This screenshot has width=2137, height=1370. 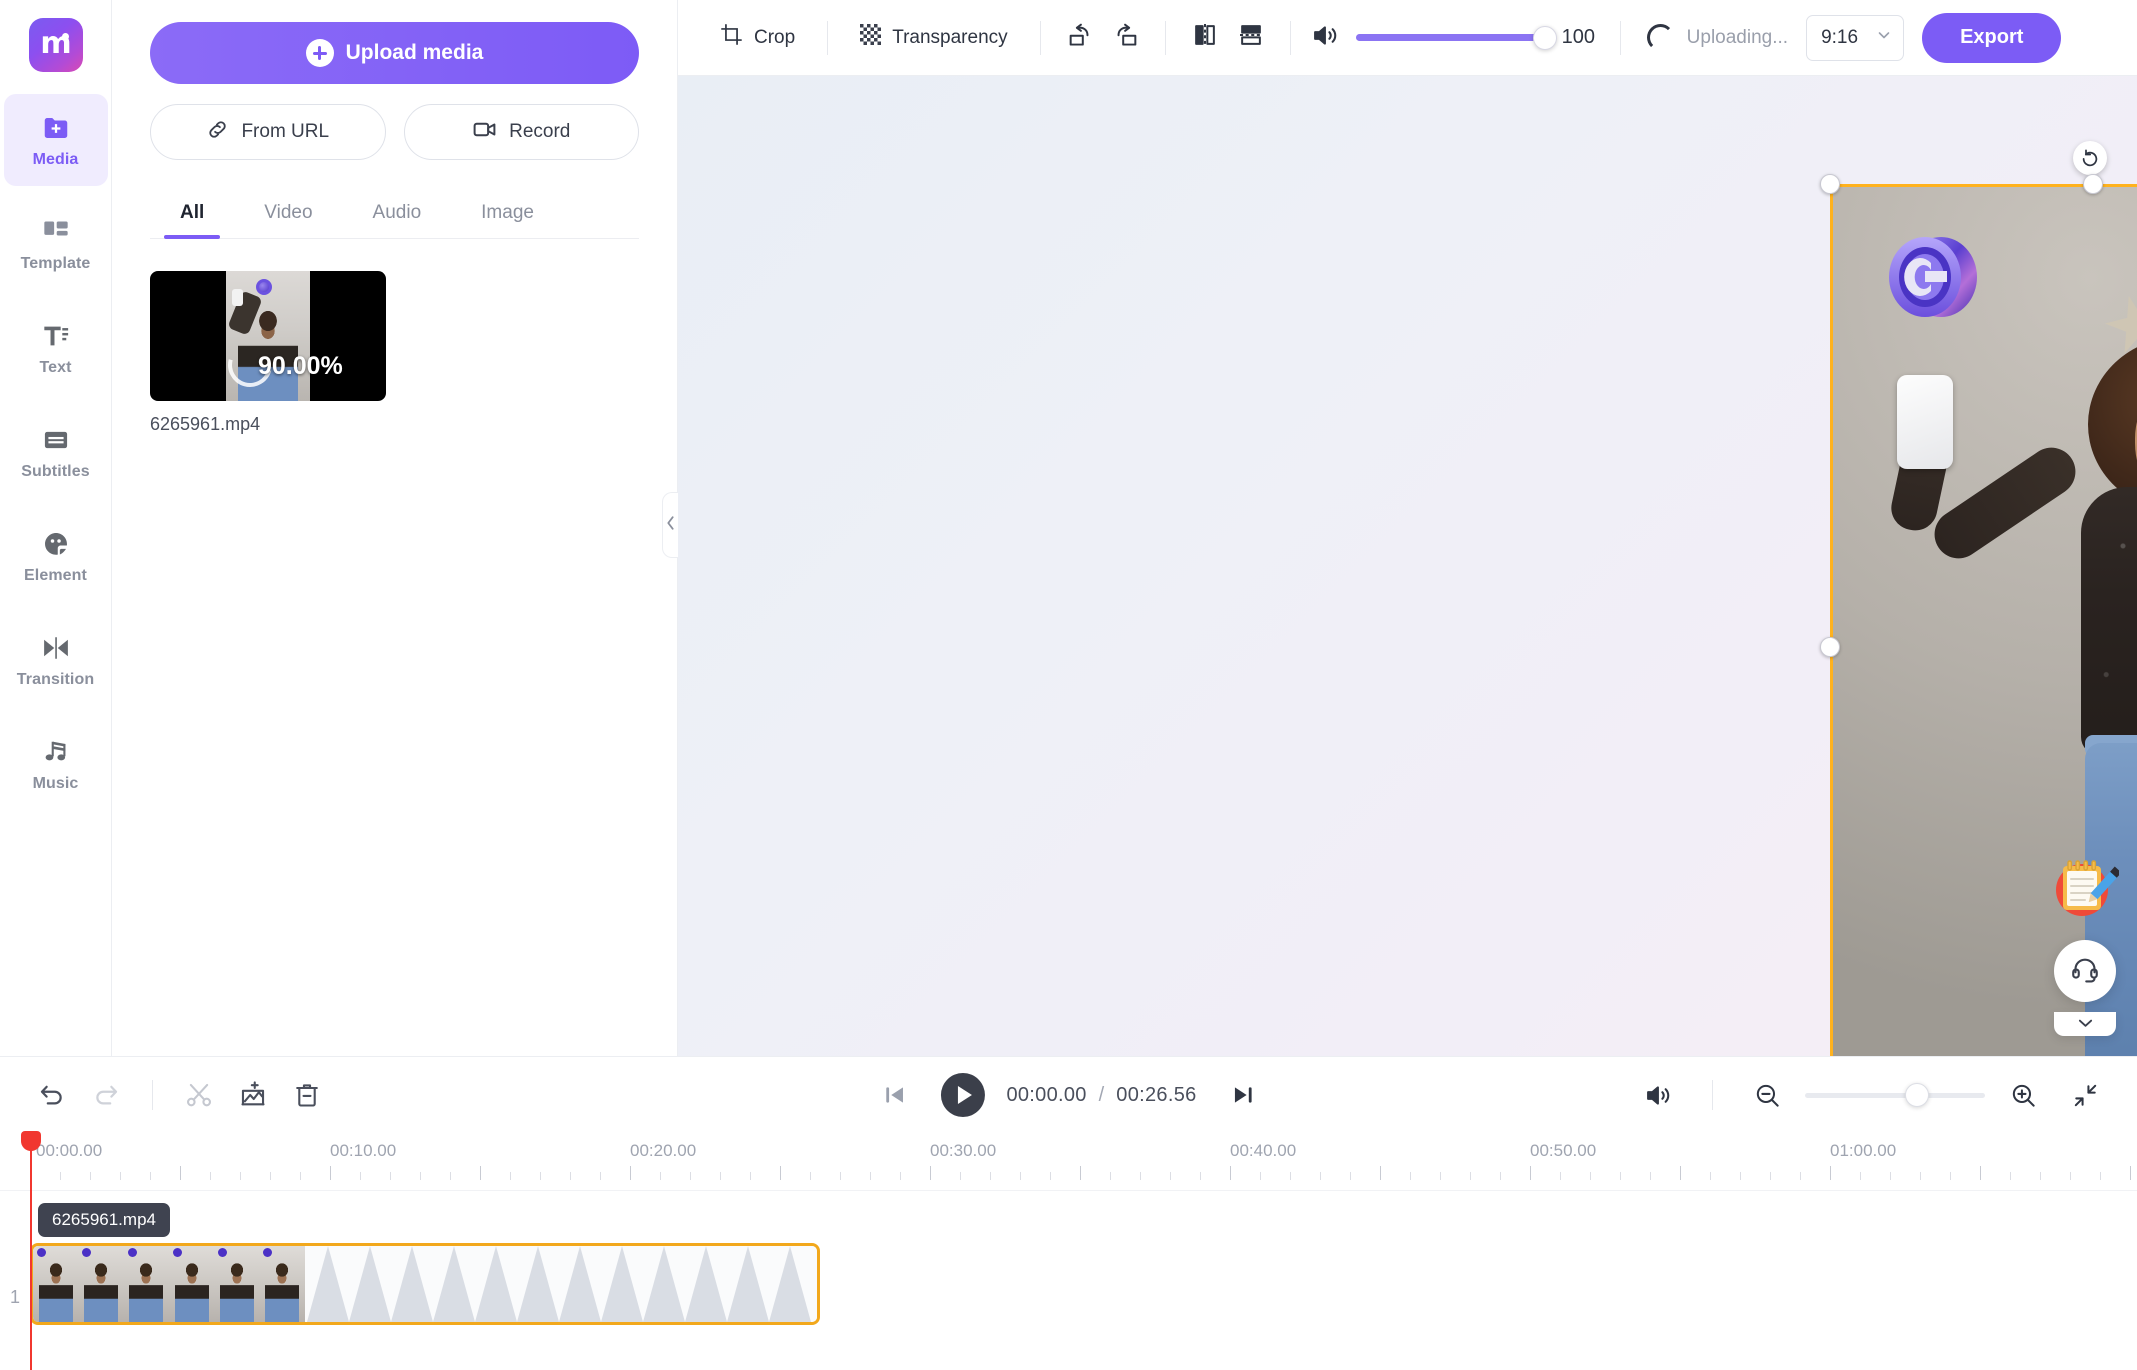 I want to click on media-item: 90.00% 6265961.mp4, so click(x=268, y=353).